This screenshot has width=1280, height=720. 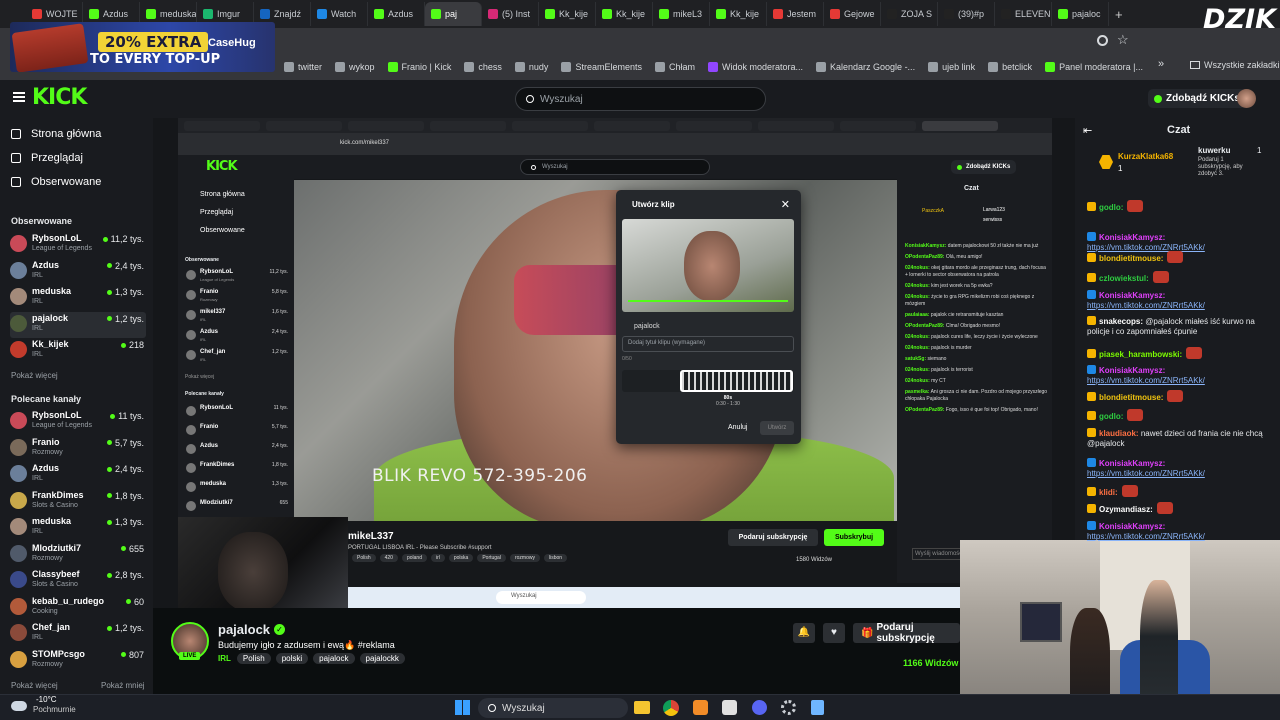 I want to click on sidebar-nav-0: Strona główna, so click(x=56, y=134).